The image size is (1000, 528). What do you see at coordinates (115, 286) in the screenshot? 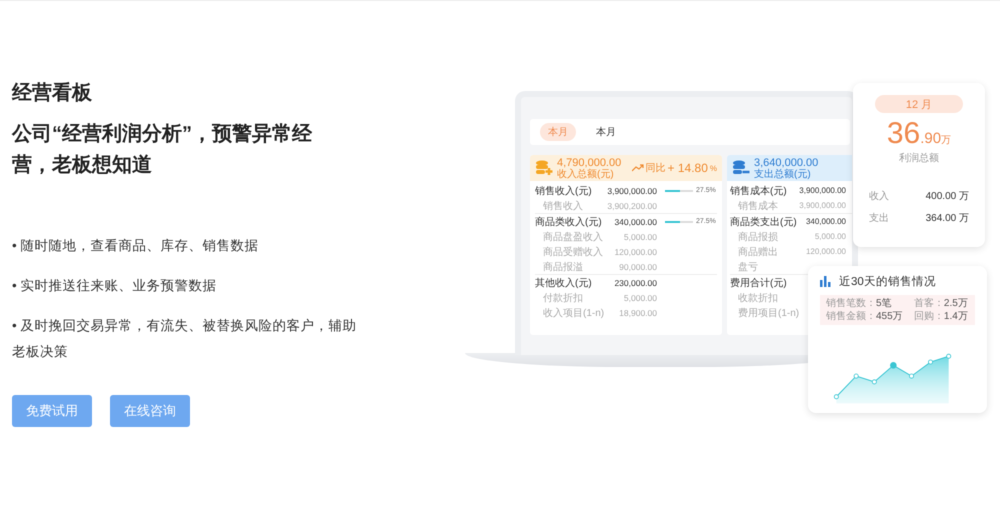
I see `bullet-point: • 实时推送往来账、业务预警数据` at bounding box center [115, 286].